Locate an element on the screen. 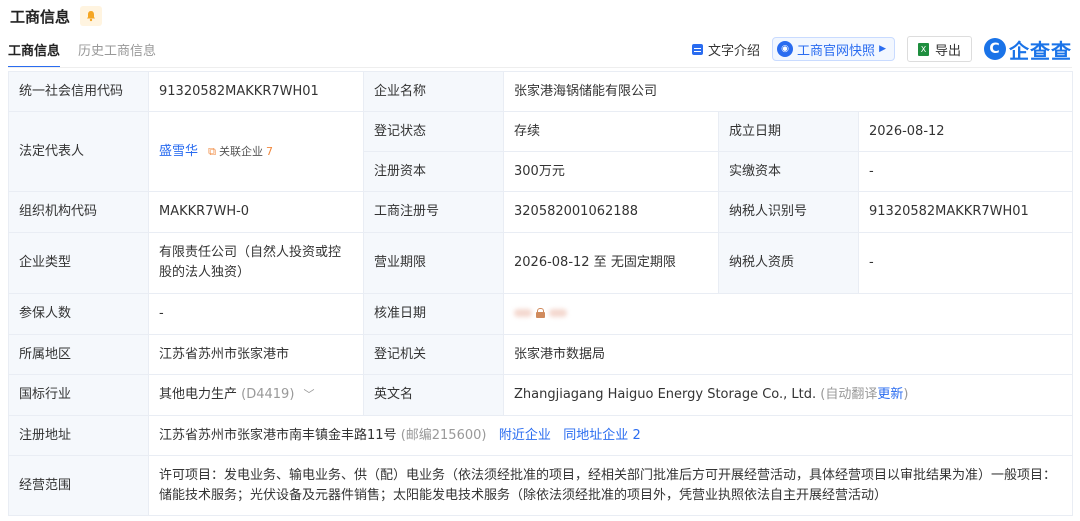 The width and height of the screenshot is (1080, 521). export-label: 导出 is located at coordinates (947, 51).